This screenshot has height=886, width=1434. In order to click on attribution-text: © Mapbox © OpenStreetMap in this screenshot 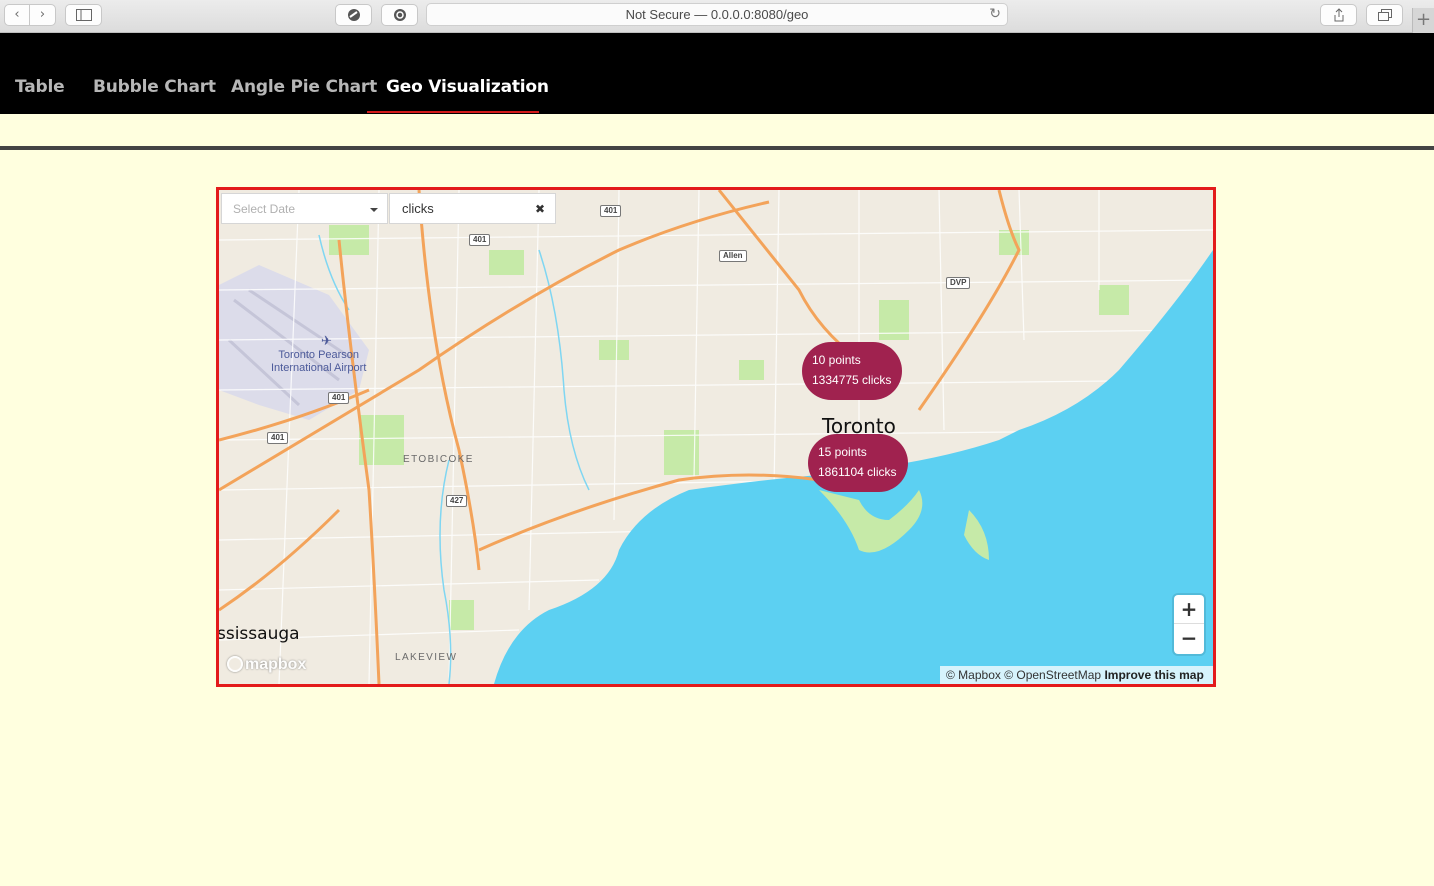, I will do `click(1023, 675)`.